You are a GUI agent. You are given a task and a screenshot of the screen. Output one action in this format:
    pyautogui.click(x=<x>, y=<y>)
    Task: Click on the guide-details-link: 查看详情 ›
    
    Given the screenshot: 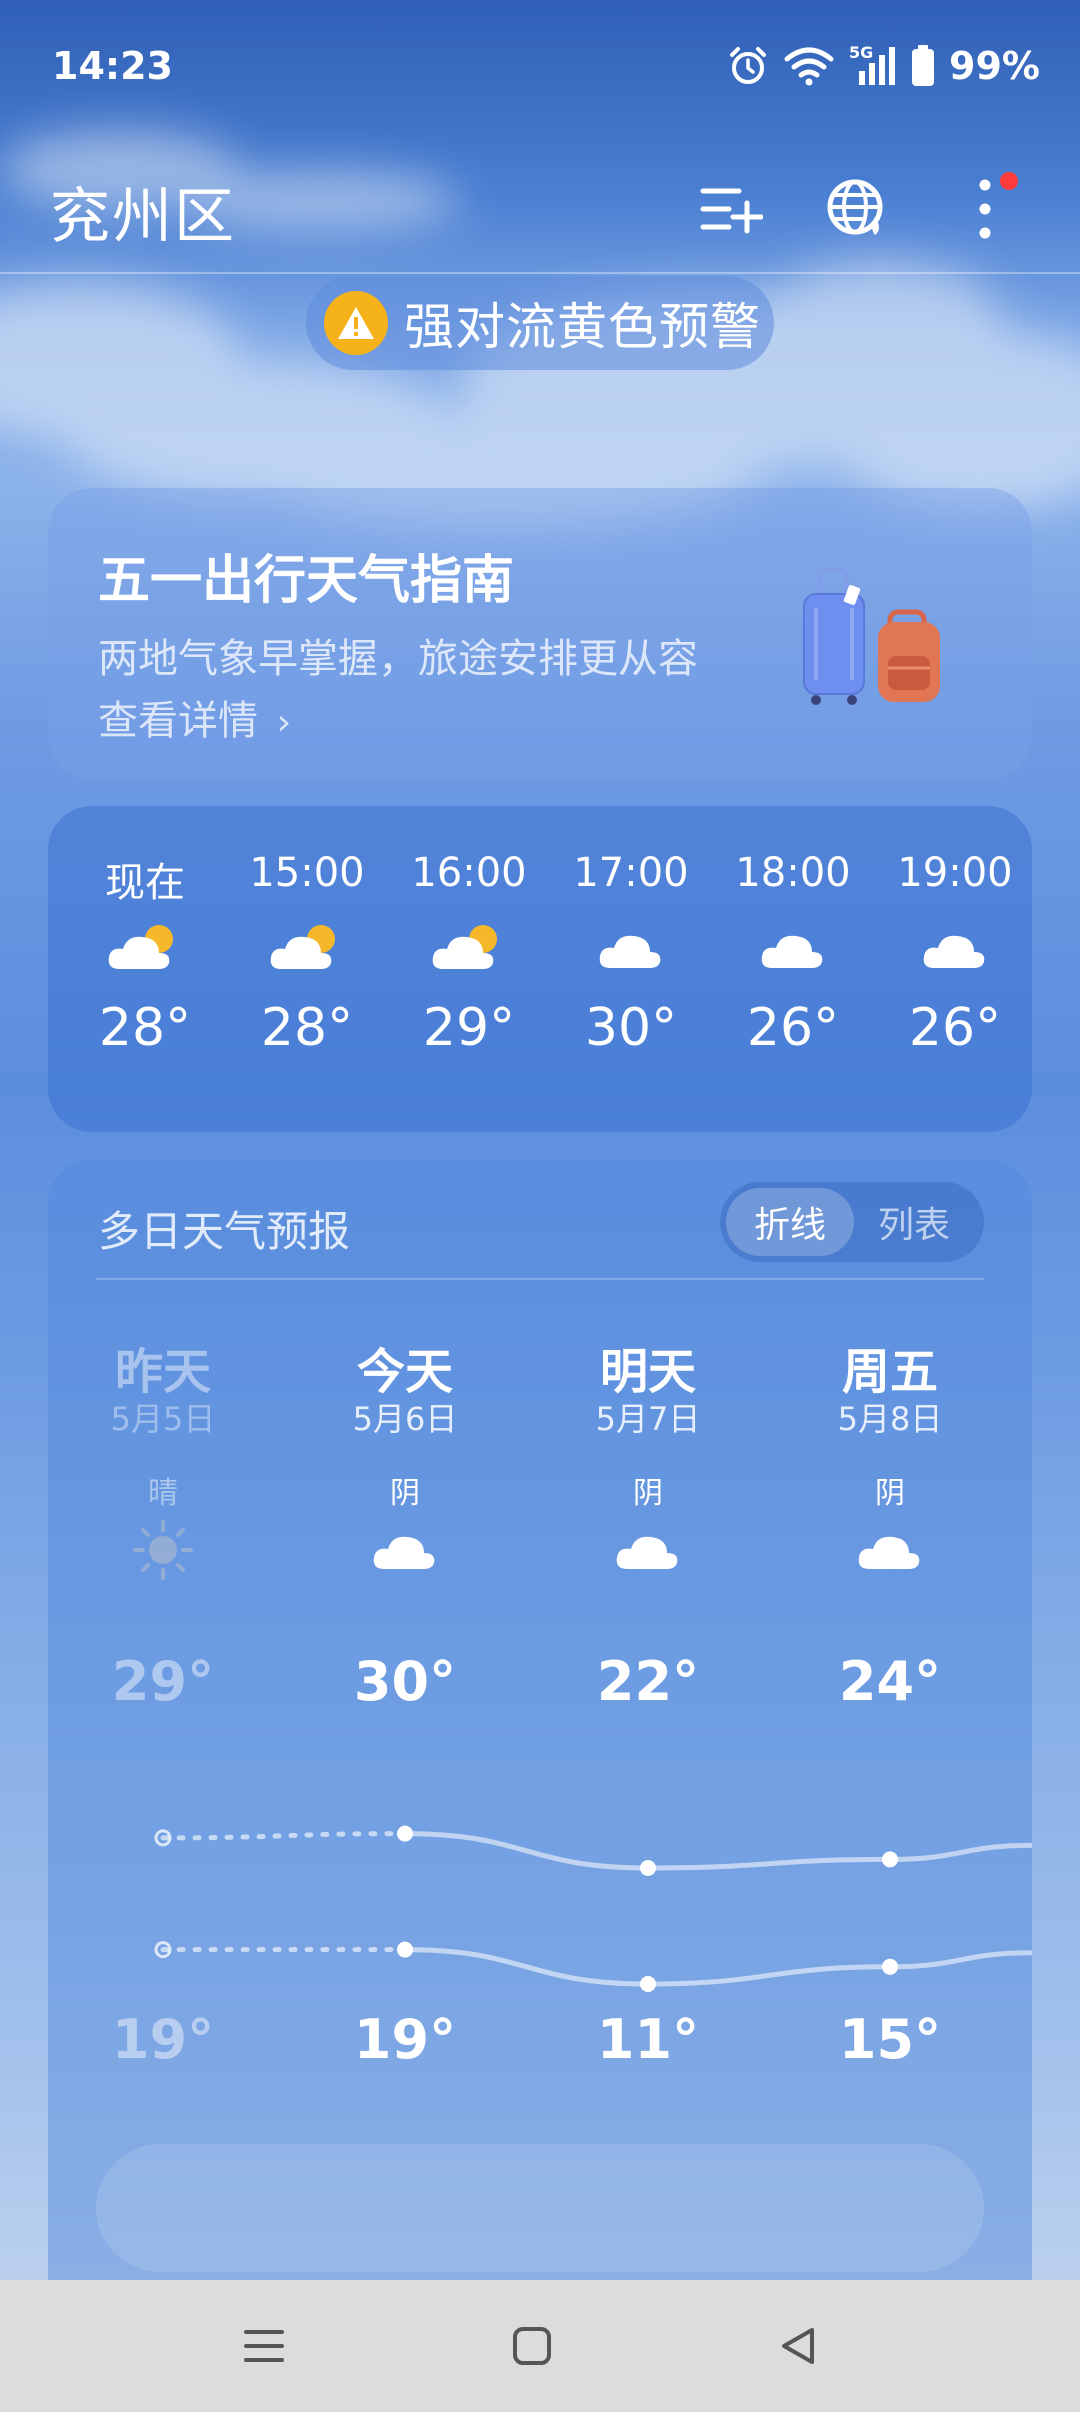 What is the action you would take?
    pyautogui.click(x=194, y=717)
    